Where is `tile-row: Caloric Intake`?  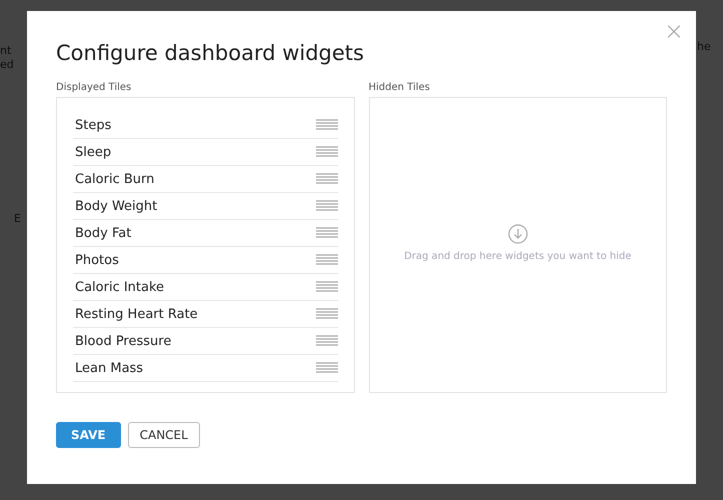 tile-row: Caloric Intake is located at coordinates (205, 287).